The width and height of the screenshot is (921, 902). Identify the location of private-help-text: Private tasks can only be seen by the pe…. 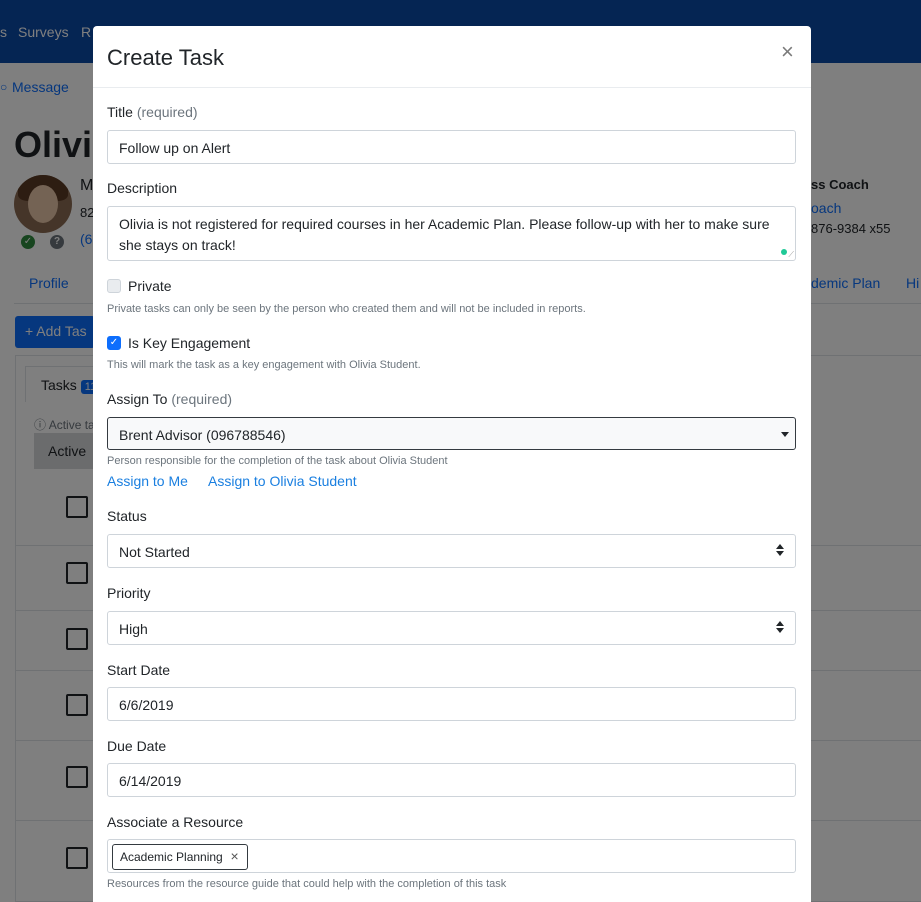
(346, 309).